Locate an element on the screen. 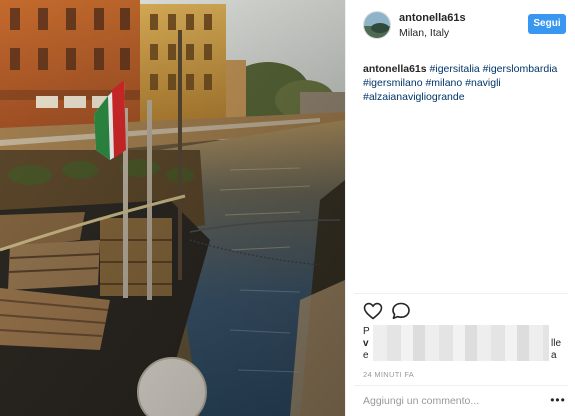 The image size is (575, 416). likes-text-start: v is located at coordinates (366, 343).